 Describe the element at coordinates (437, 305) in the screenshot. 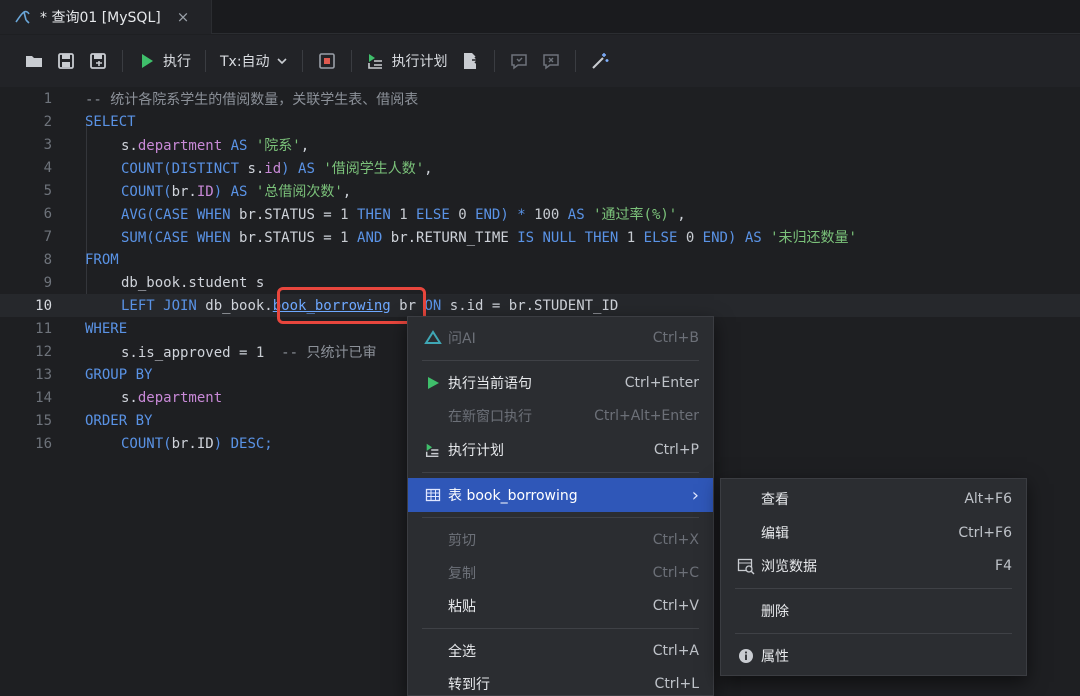

I see `keyword: ON` at that location.